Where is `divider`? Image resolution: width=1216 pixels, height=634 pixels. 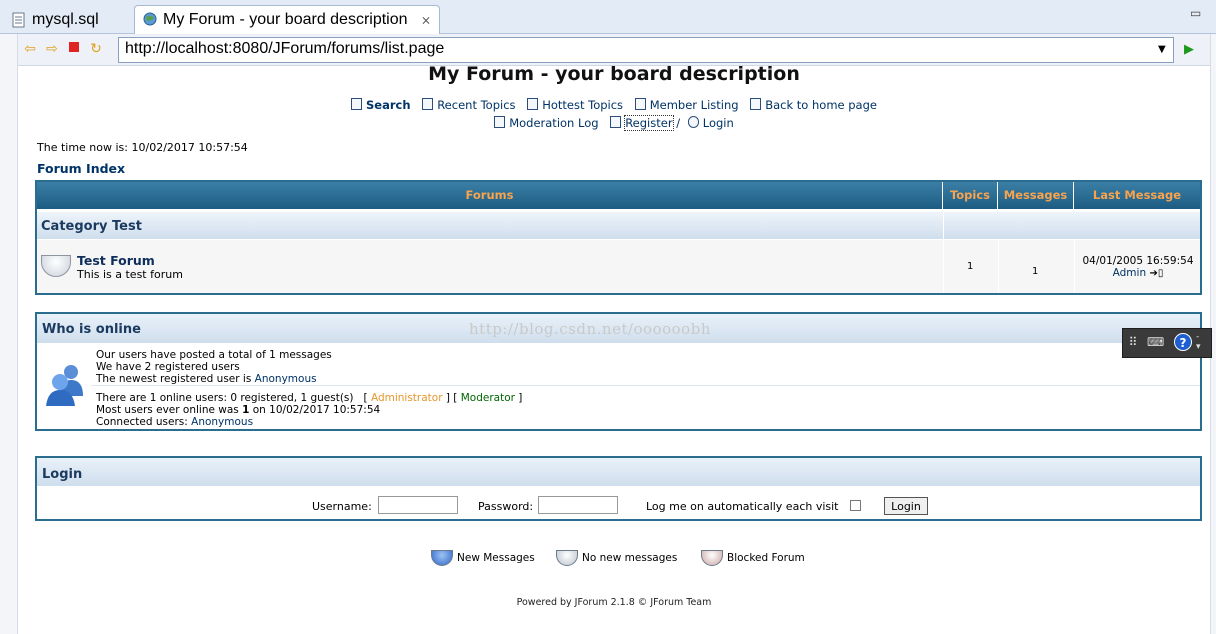
divider is located at coordinates (645, 385).